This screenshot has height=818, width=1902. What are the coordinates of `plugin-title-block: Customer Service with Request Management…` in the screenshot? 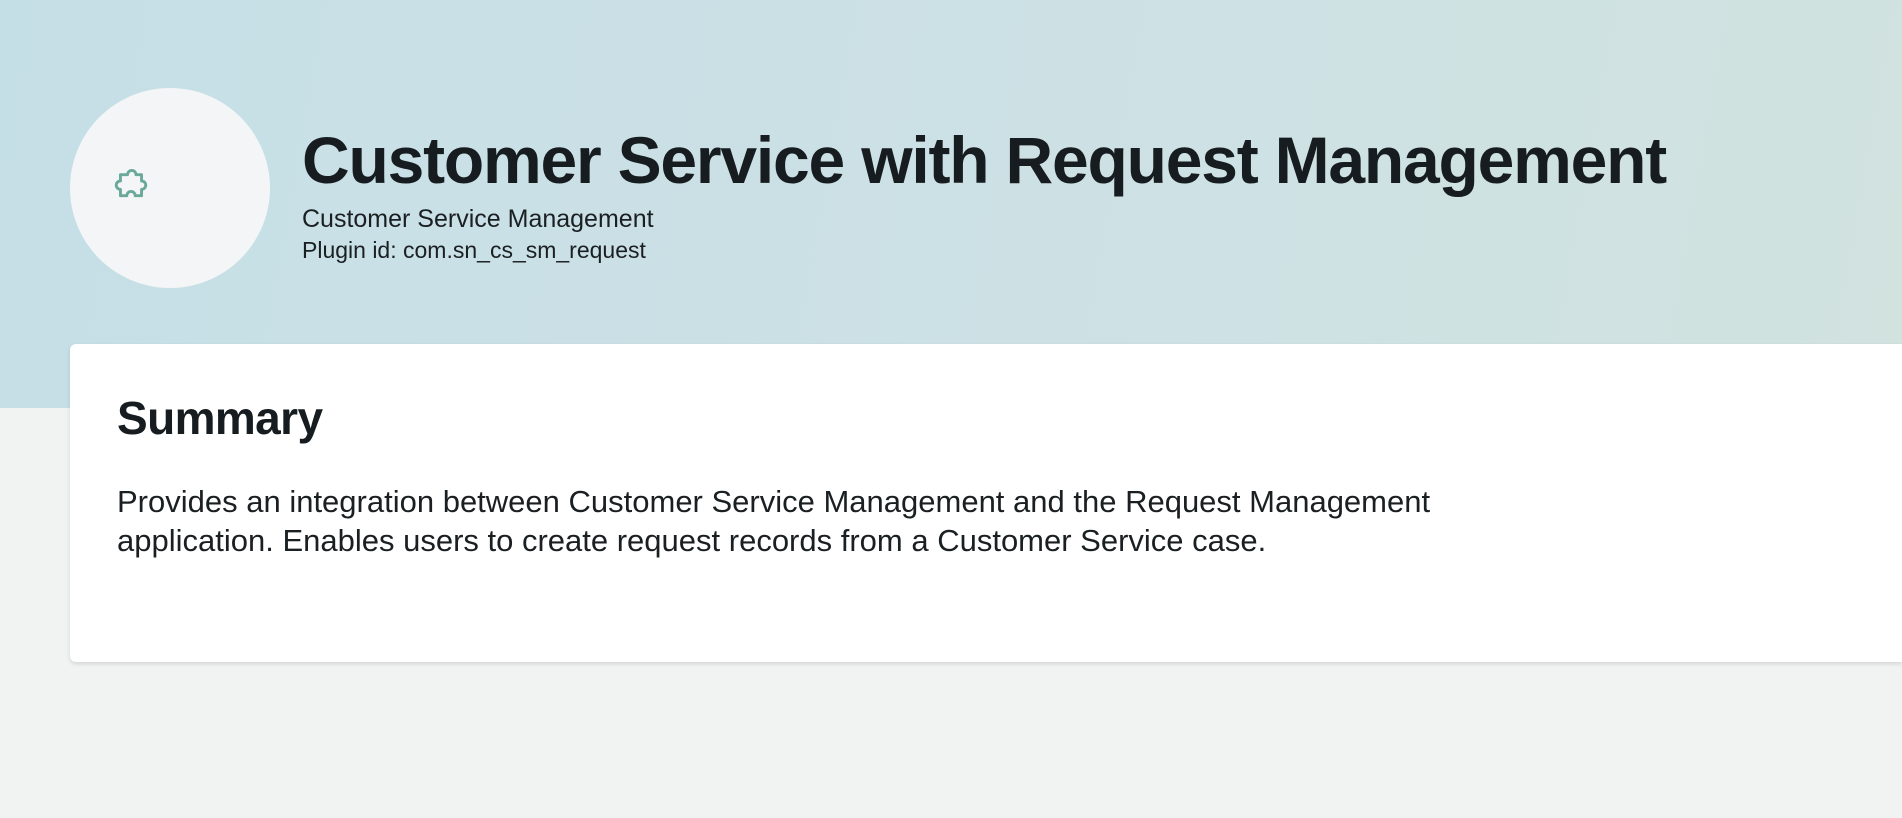 It's located at (1082, 191).